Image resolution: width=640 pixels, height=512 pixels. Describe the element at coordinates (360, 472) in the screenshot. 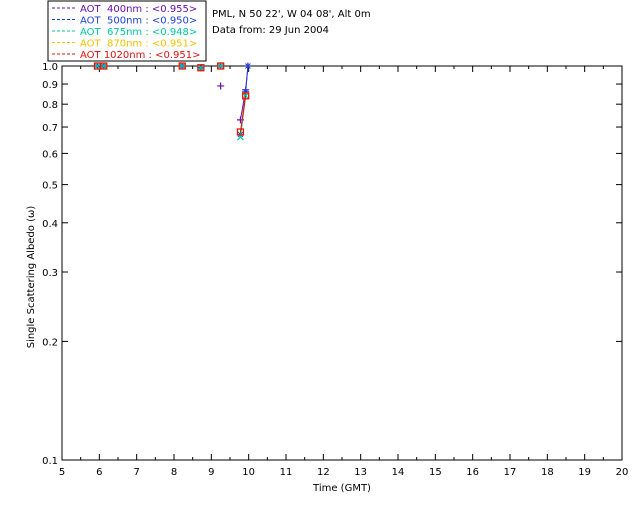

I see `x-tick-label: 13` at that location.